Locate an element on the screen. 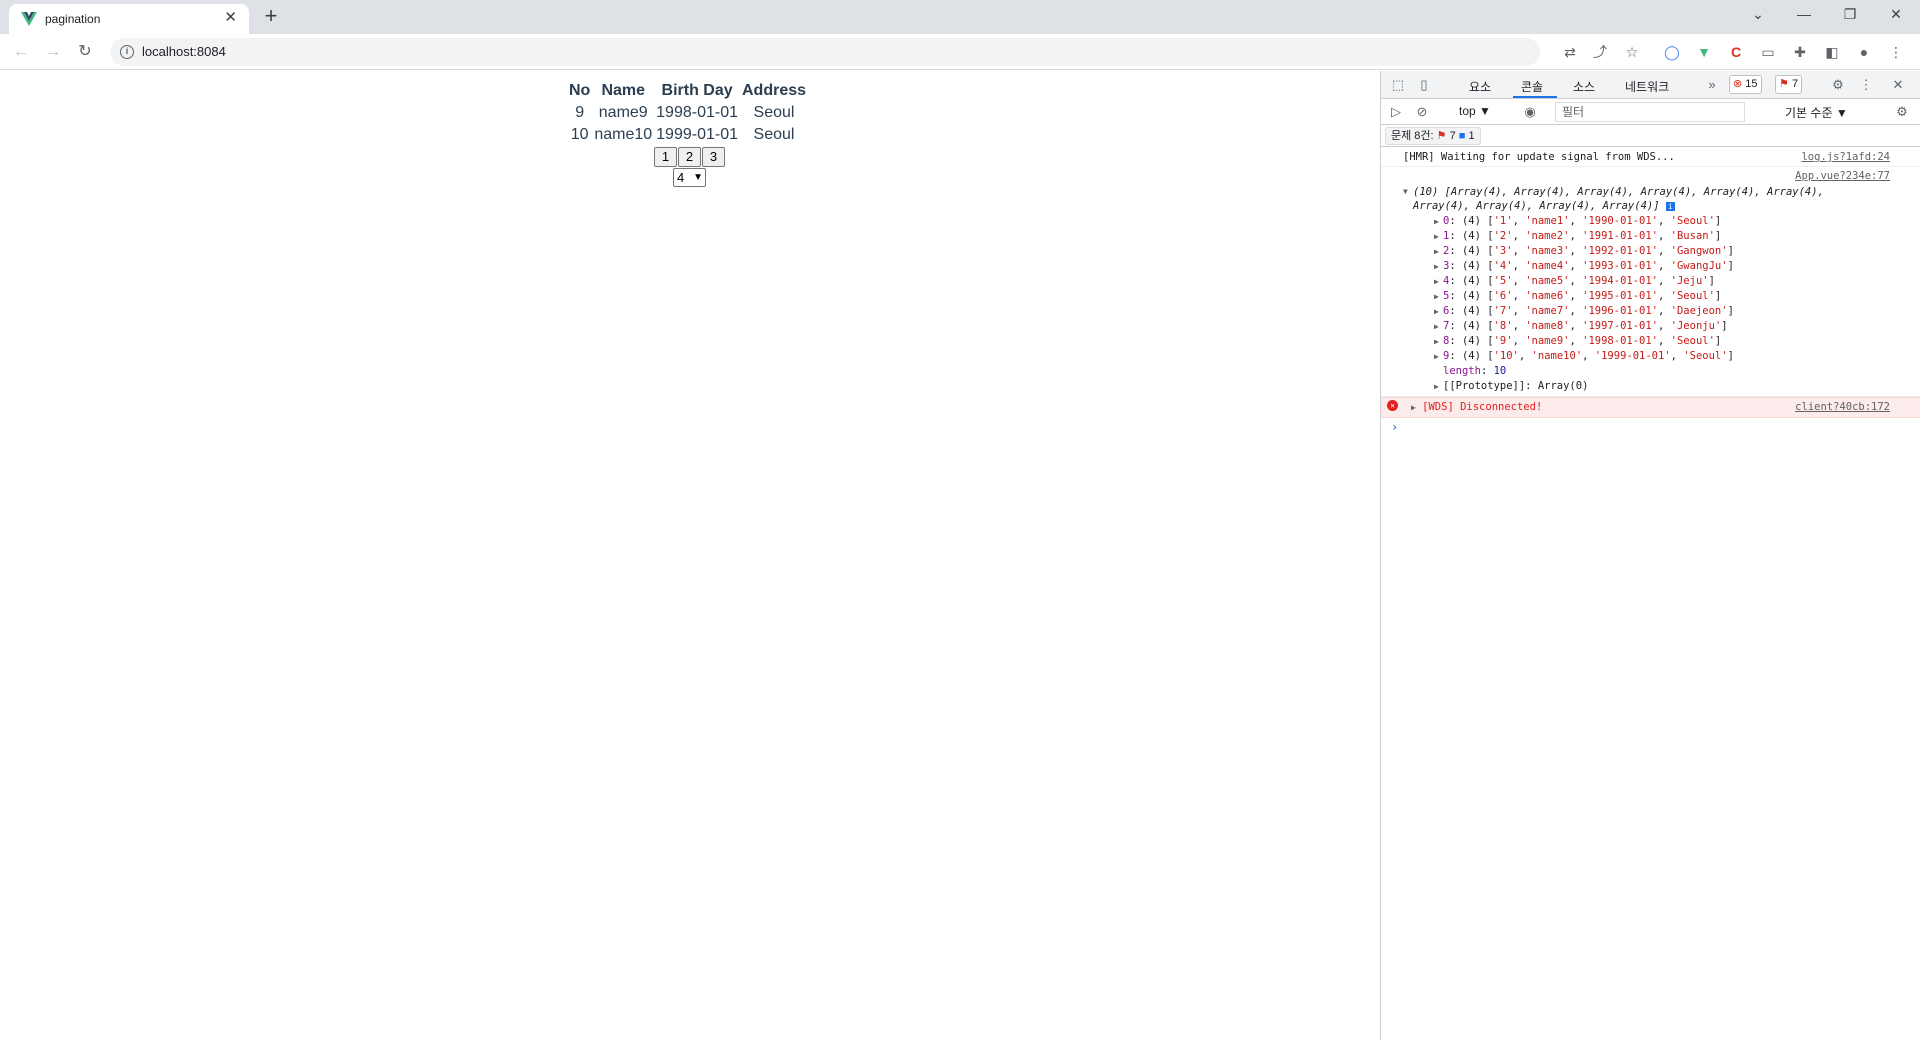 This screenshot has width=1920, height=1040. entry-value: 'Busan' is located at coordinates (1692, 236).